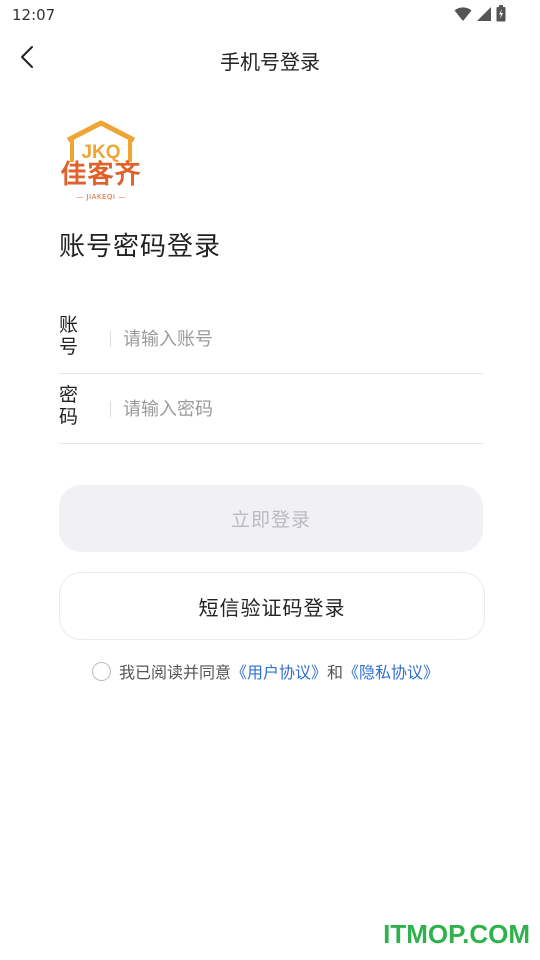  What do you see at coordinates (270, 15) in the screenshot?
I see `status-bar: 12:07` at bounding box center [270, 15].